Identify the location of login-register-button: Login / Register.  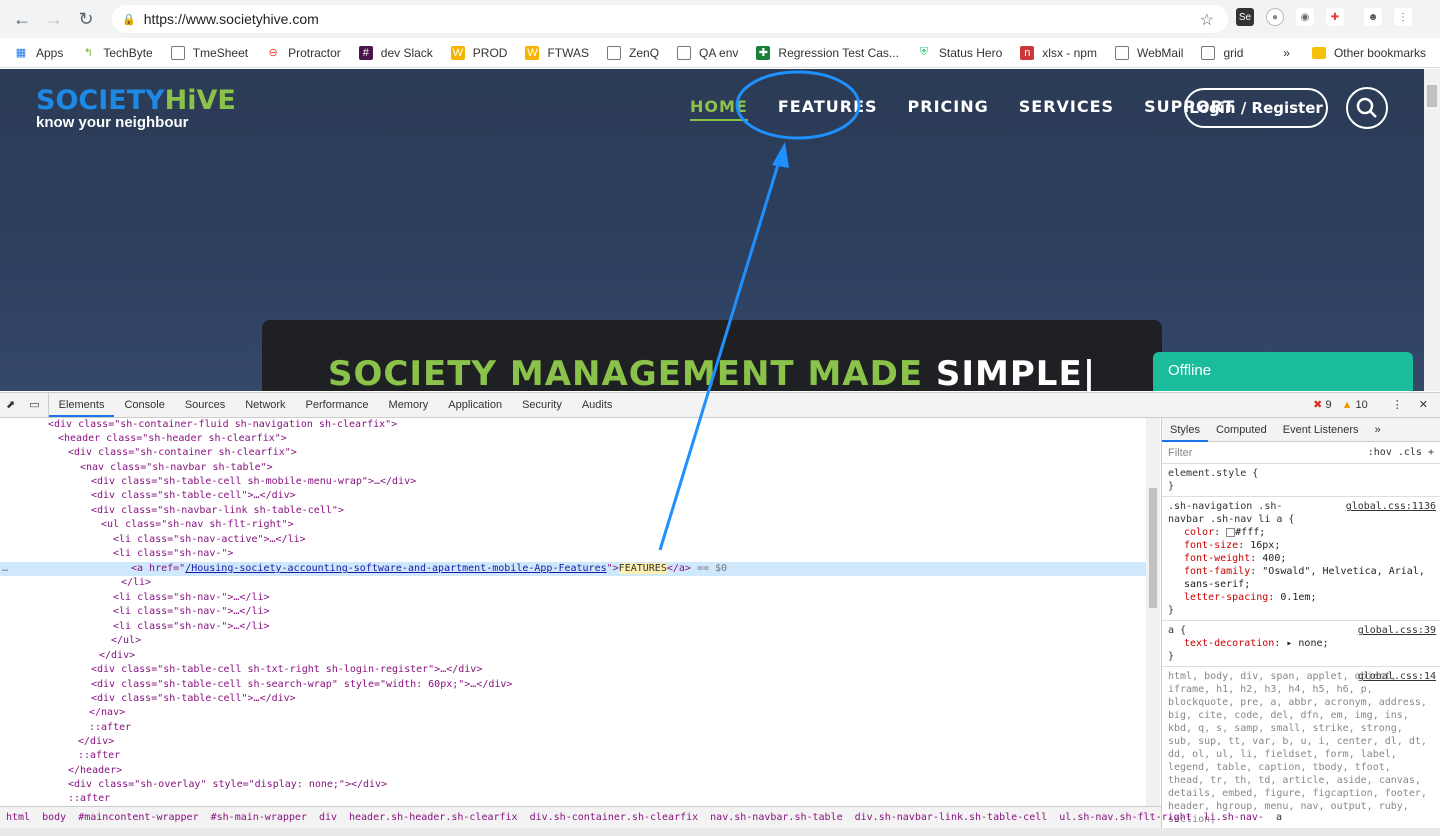
(1256, 108).